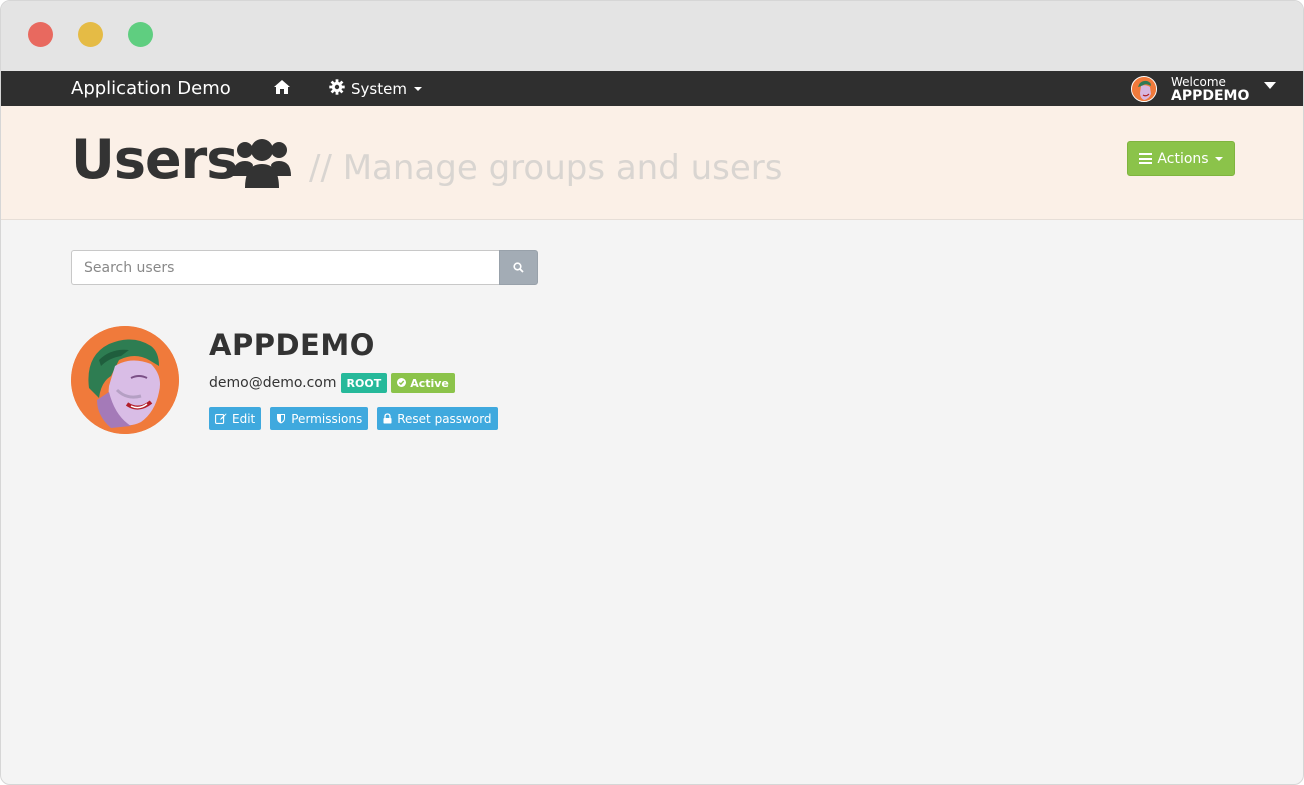 The image size is (1304, 785). I want to click on actions-button-label: Actions, so click(1183, 158).